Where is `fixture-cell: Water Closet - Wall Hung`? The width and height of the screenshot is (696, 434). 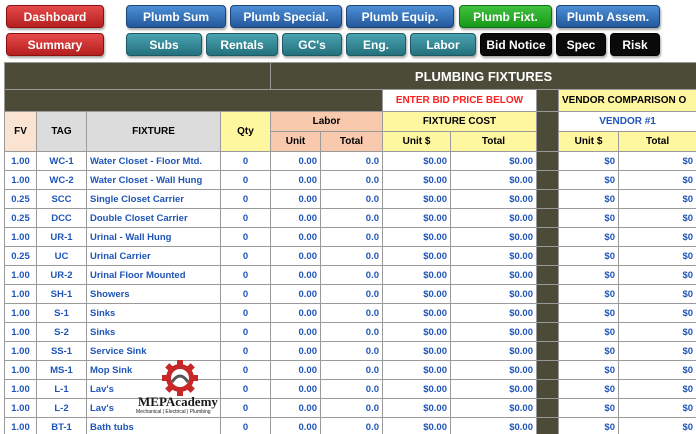
fixture-cell: Water Closet - Wall Hung is located at coordinates (153, 180).